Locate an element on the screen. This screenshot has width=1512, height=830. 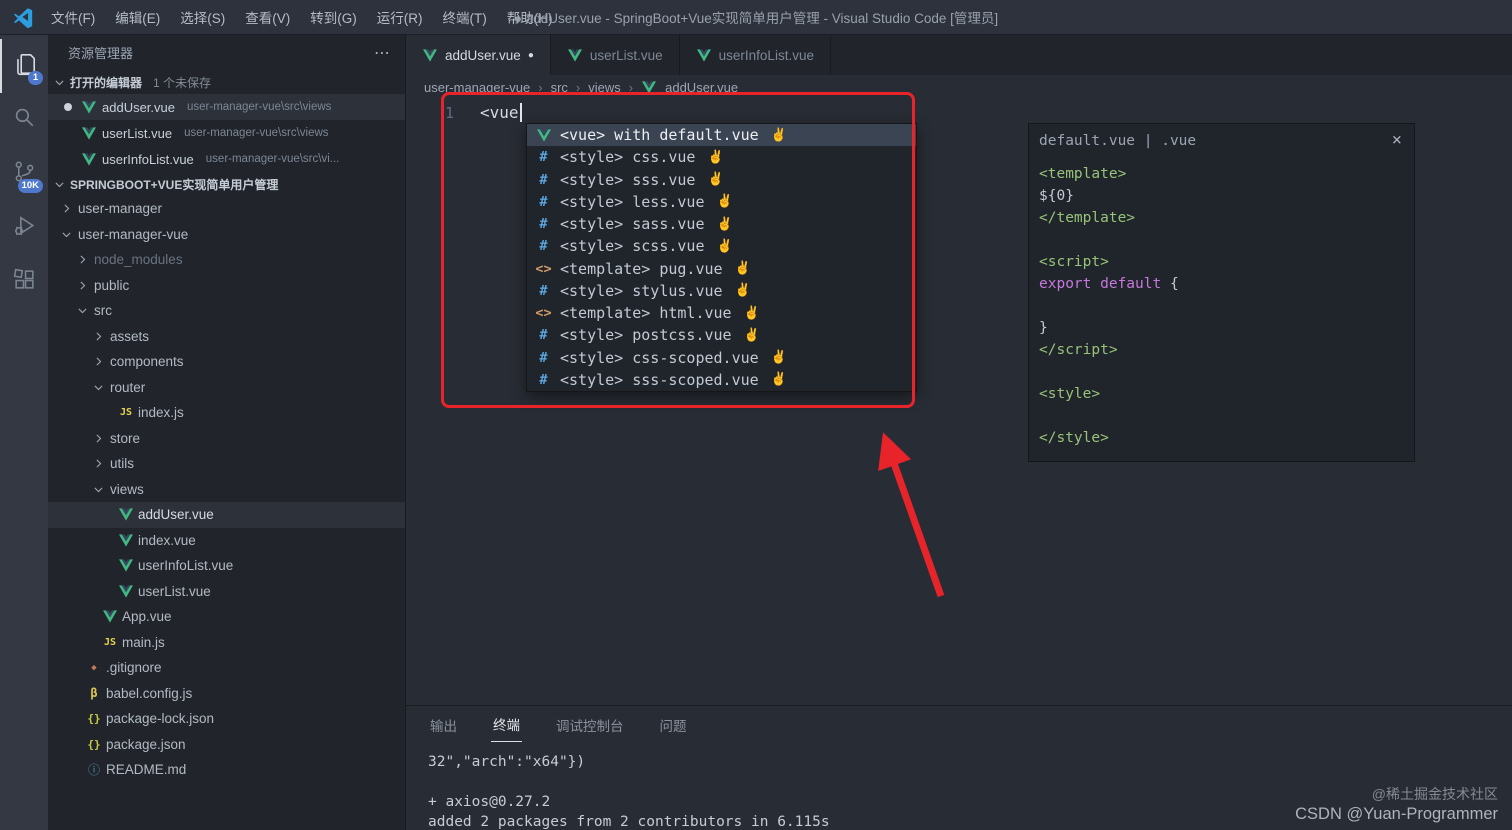
panel-tab-item: 调试控制台 is located at coordinates (590, 728).